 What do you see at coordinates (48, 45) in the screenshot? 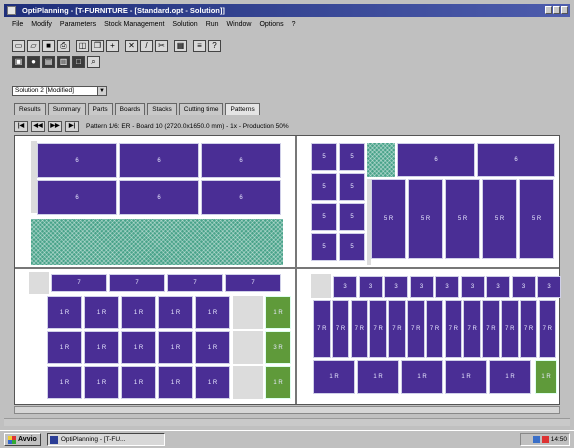
I see `save-icon: ■` at bounding box center [48, 45].